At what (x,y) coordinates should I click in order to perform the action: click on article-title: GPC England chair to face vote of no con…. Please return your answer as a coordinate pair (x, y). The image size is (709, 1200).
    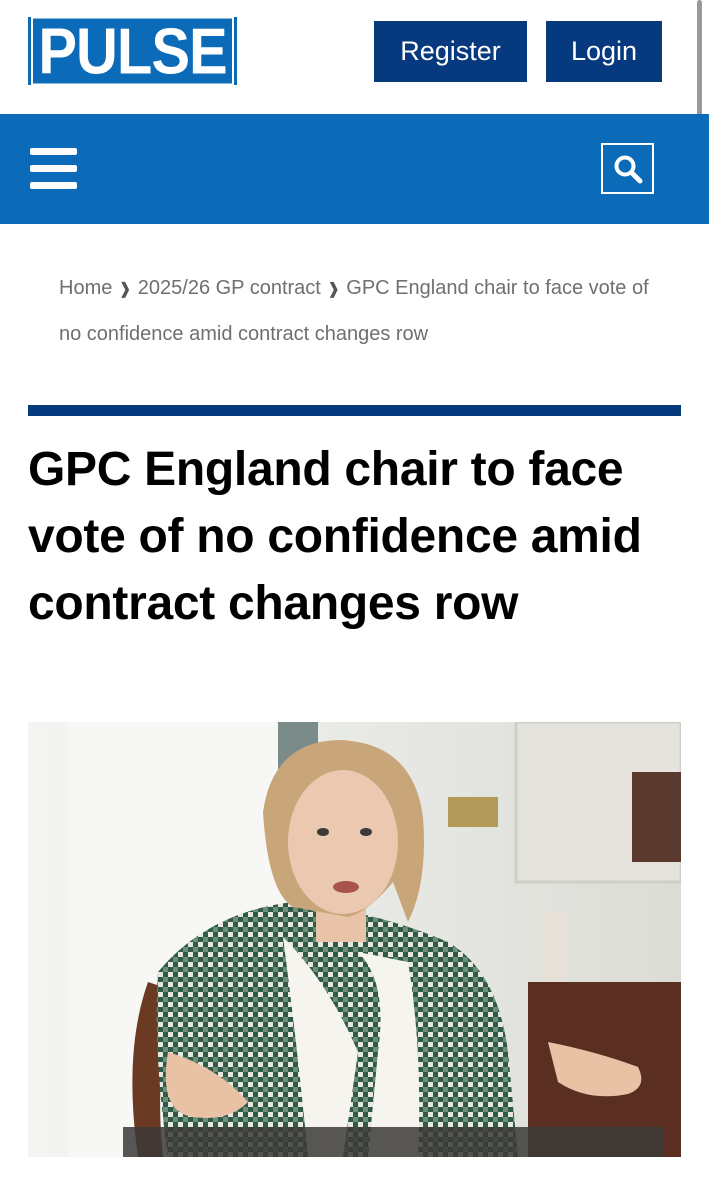
    Looking at the image, I should click on (335, 536).